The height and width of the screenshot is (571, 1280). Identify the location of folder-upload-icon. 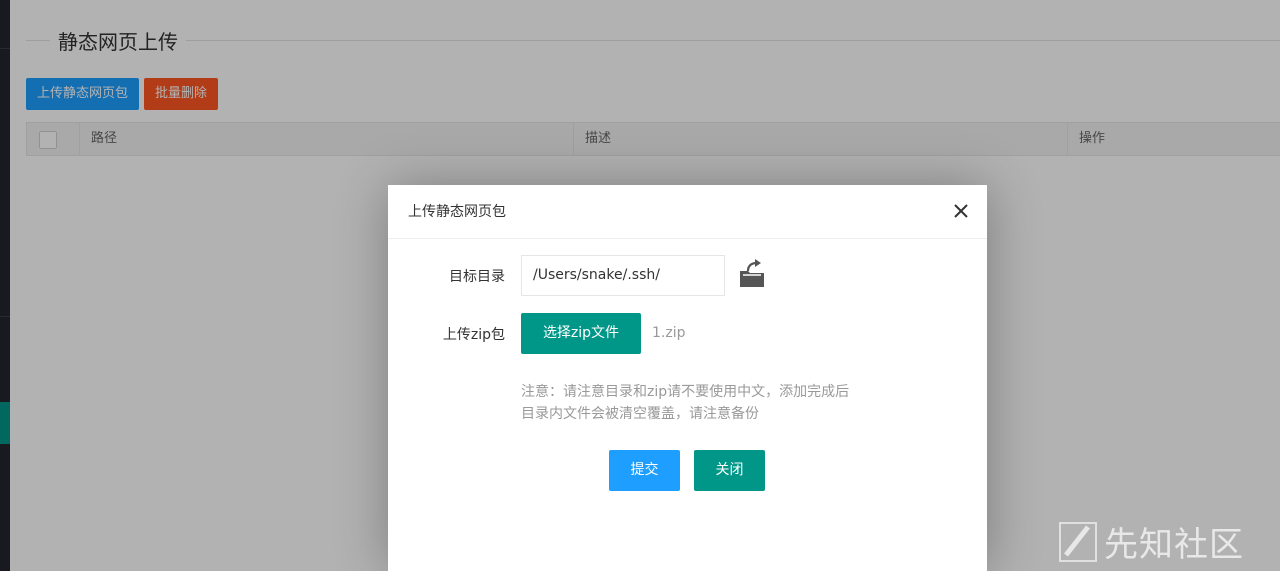
(752, 274).